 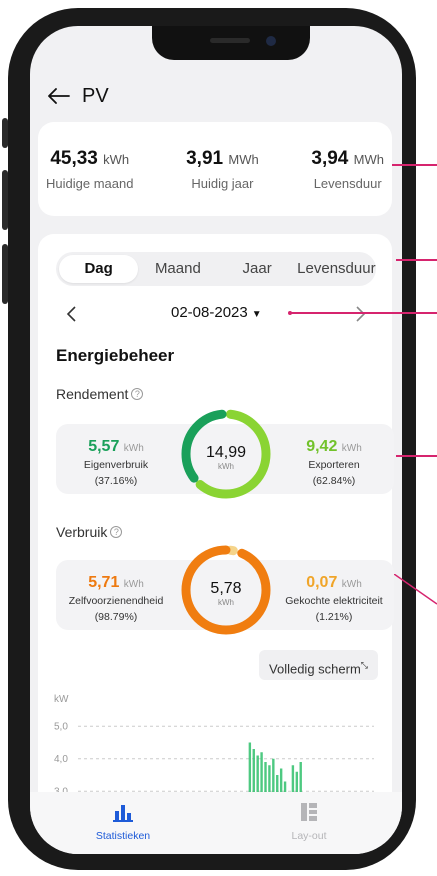 I want to click on self-sufficiency-label: Zelfvoorzienendheid, so click(x=116, y=601).